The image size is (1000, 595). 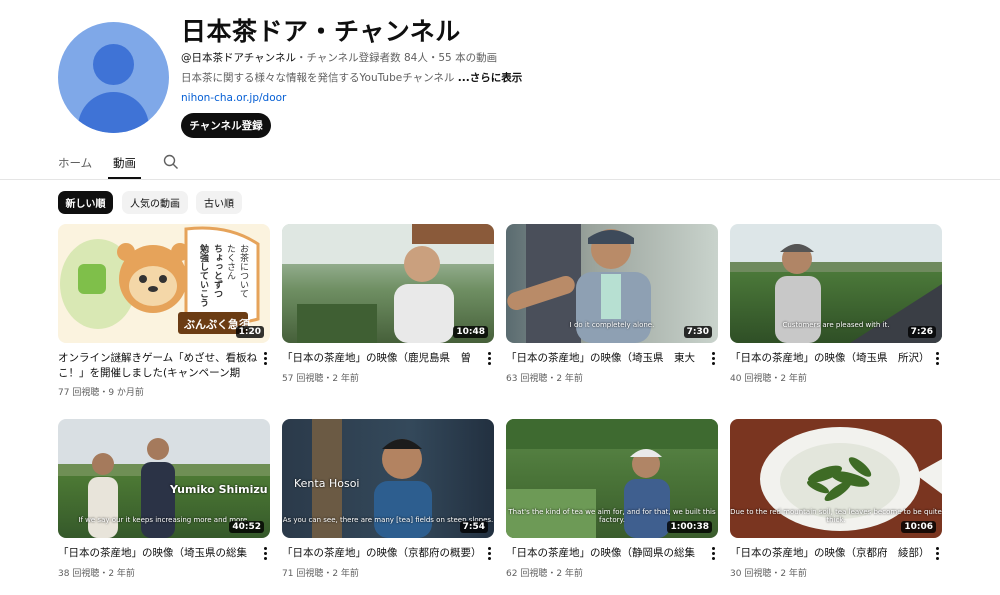 I want to click on channel-avatar, so click(x=113, y=77).